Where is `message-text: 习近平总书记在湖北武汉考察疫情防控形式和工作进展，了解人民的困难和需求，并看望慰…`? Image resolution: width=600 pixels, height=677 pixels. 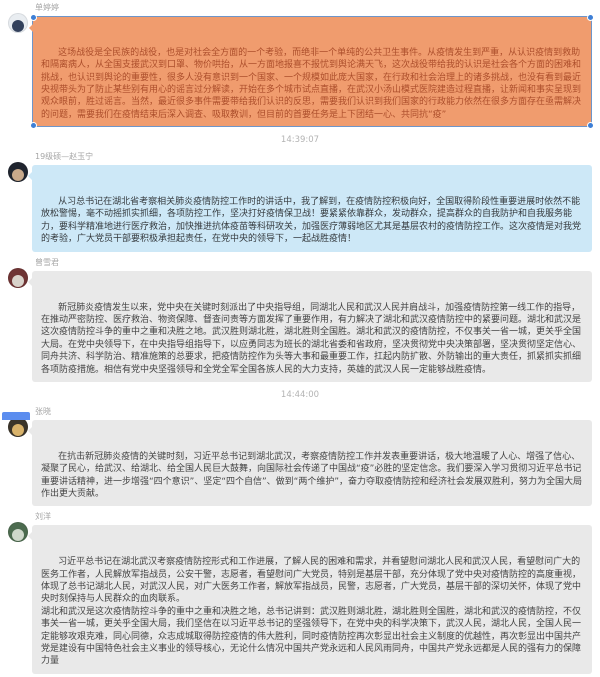
message-text: 习近平总书记在湖北武汉考察疫情防控形式和工作进展，了解人民的困难和需求，并看望慰… is located at coordinates (311, 612).